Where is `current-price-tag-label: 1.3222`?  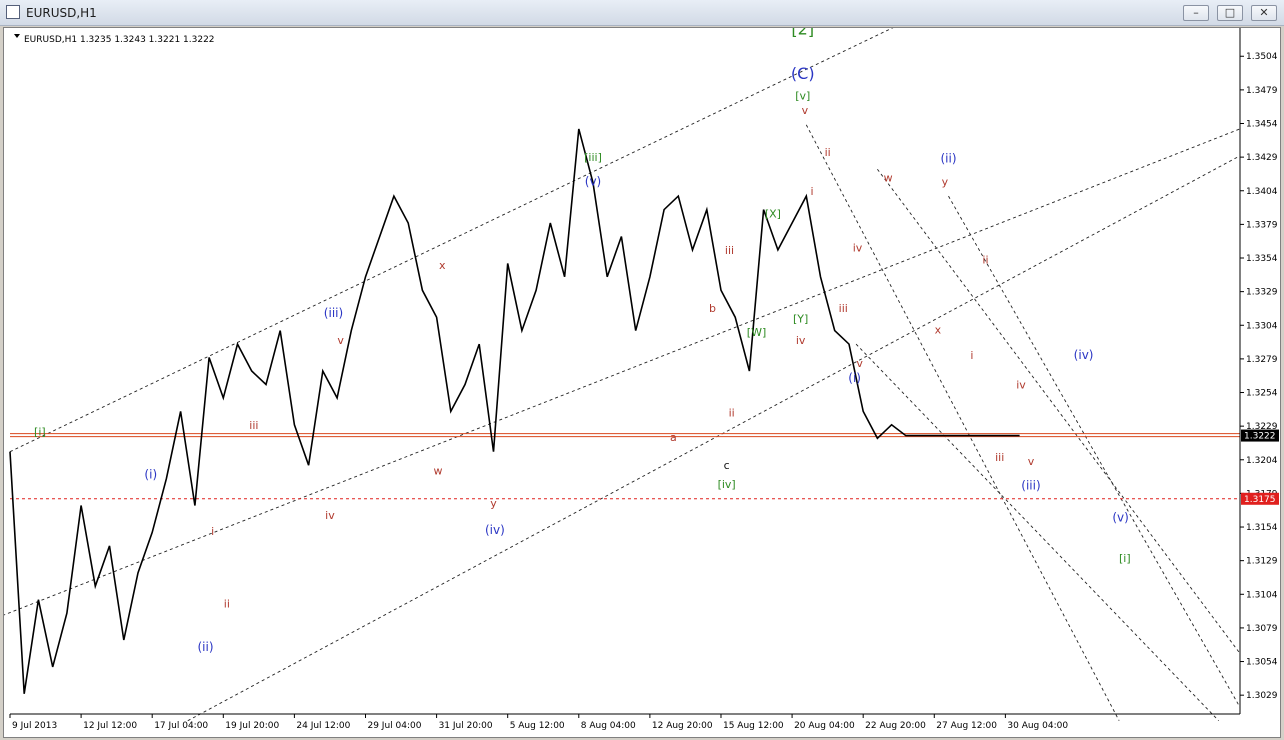 current-price-tag-label: 1.3222 is located at coordinates (1260, 437).